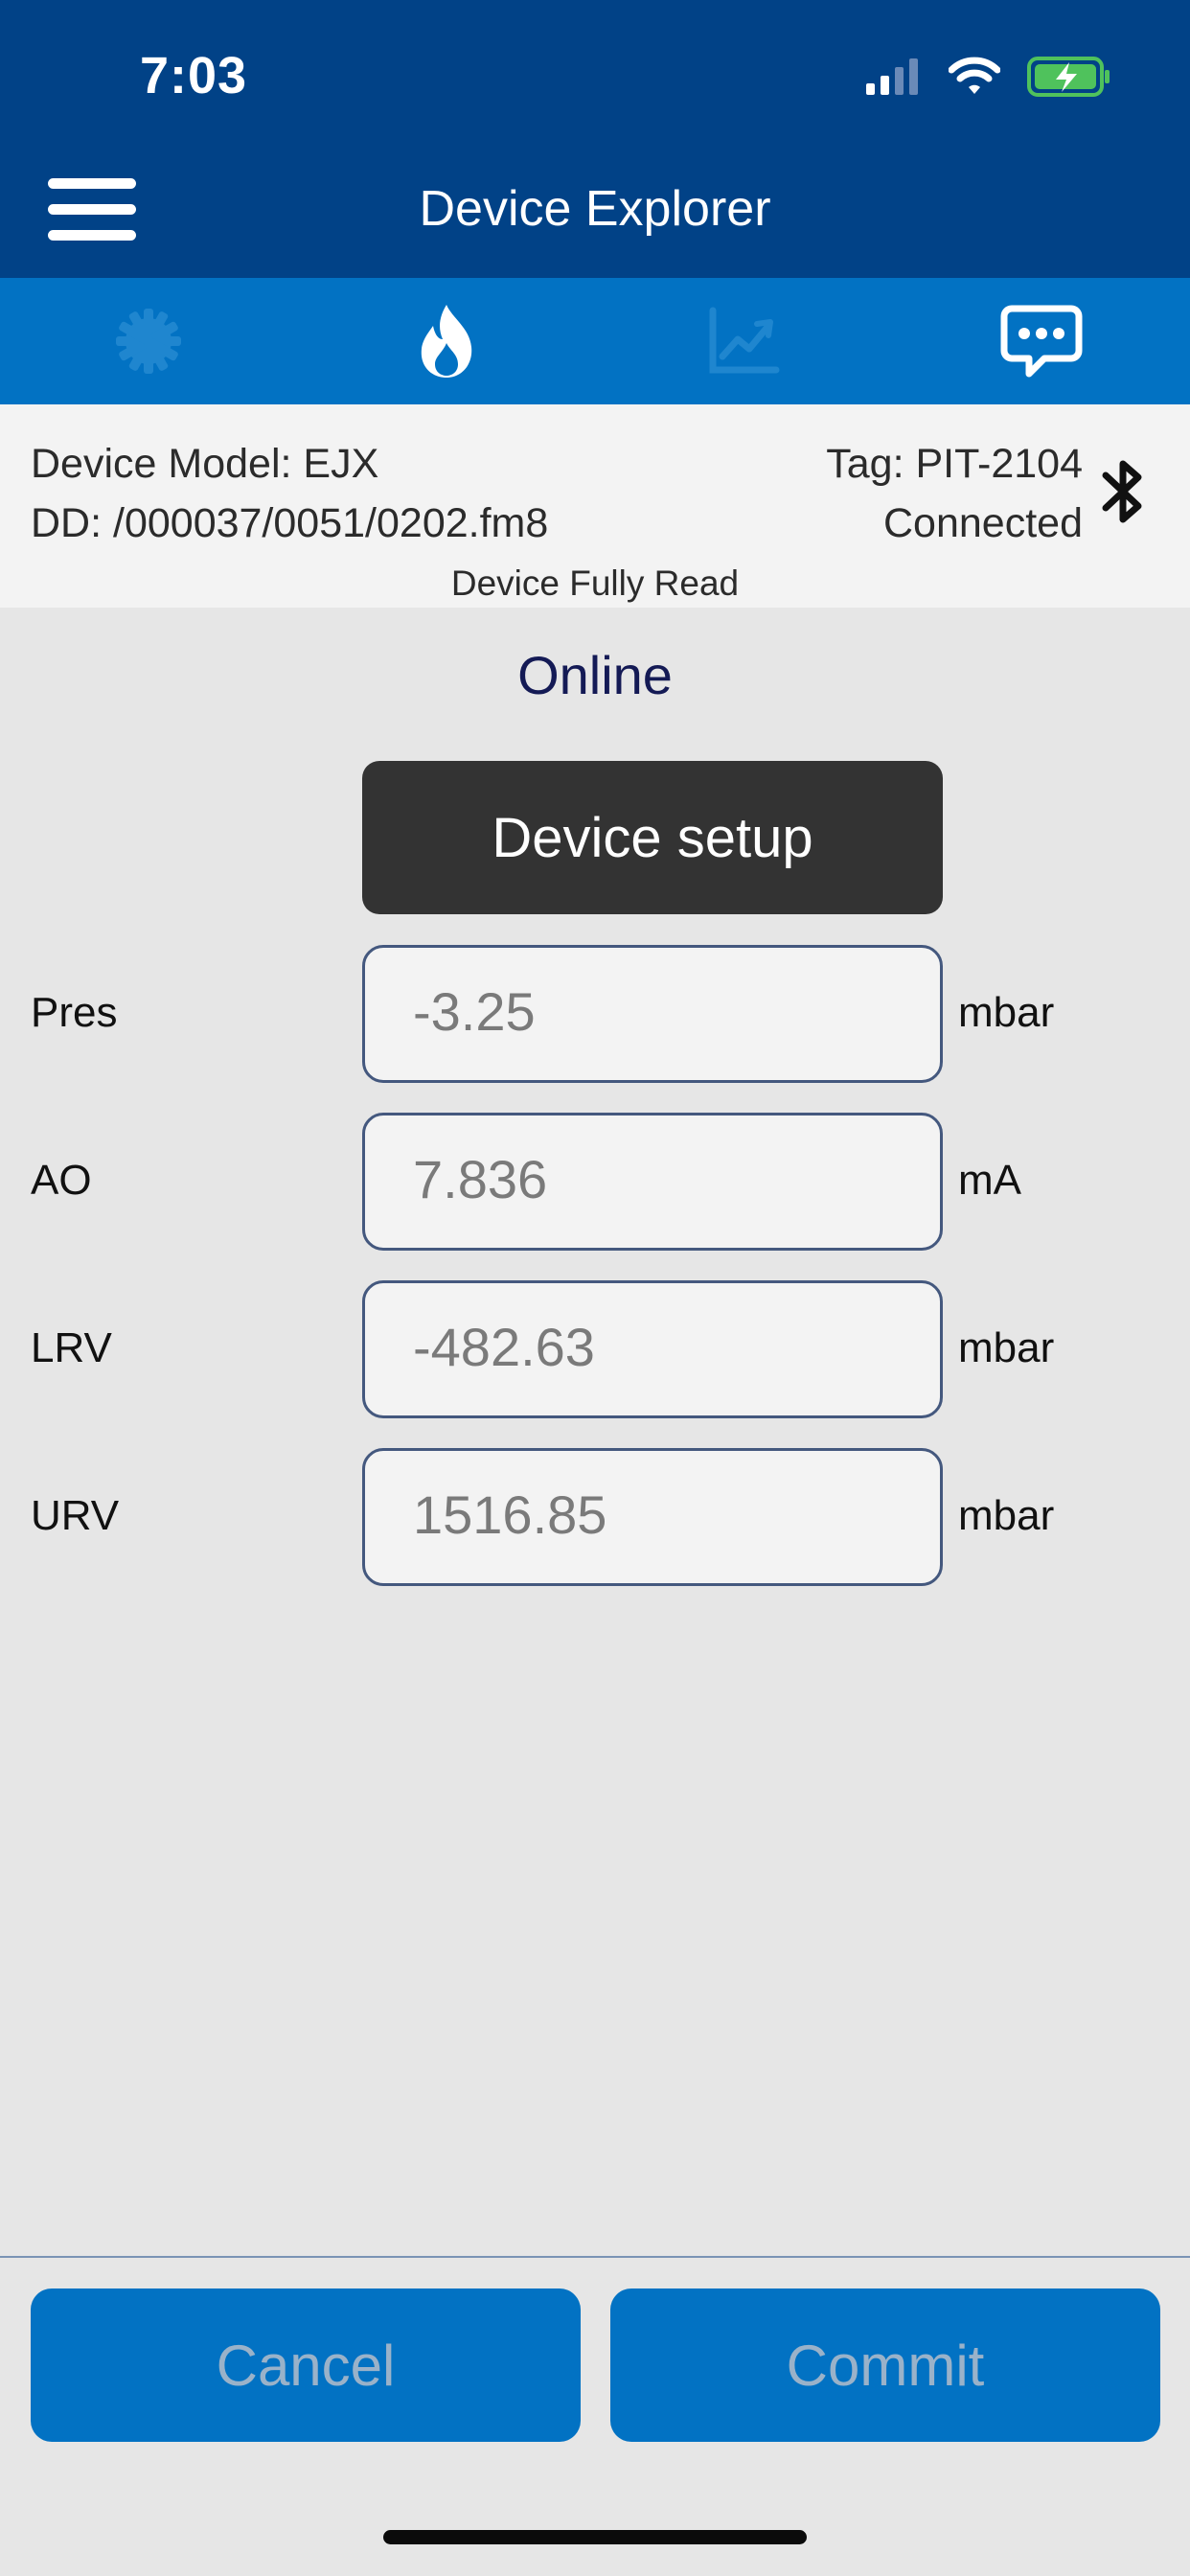 The height and width of the screenshot is (2576, 1190). What do you see at coordinates (653, 1349) in the screenshot?
I see `lrv-value-field: -482.63` at bounding box center [653, 1349].